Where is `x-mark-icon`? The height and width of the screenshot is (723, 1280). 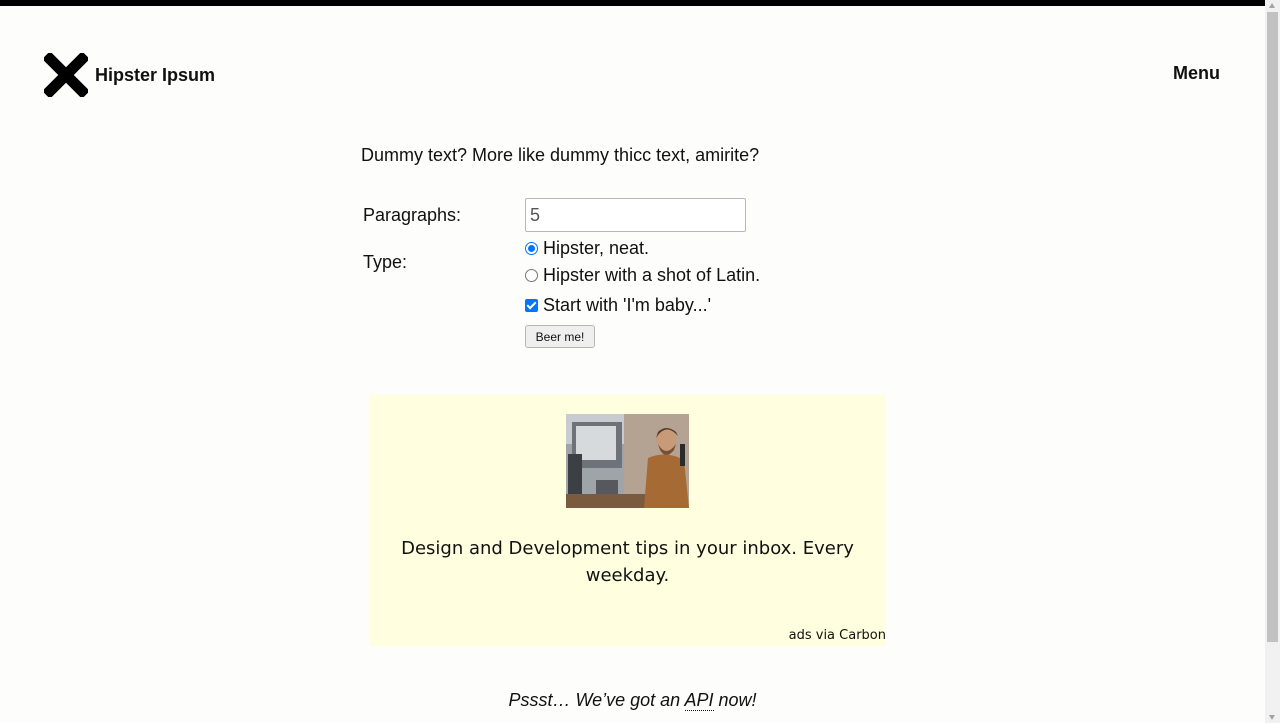
x-mark-icon is located at coordinates (66, 75).